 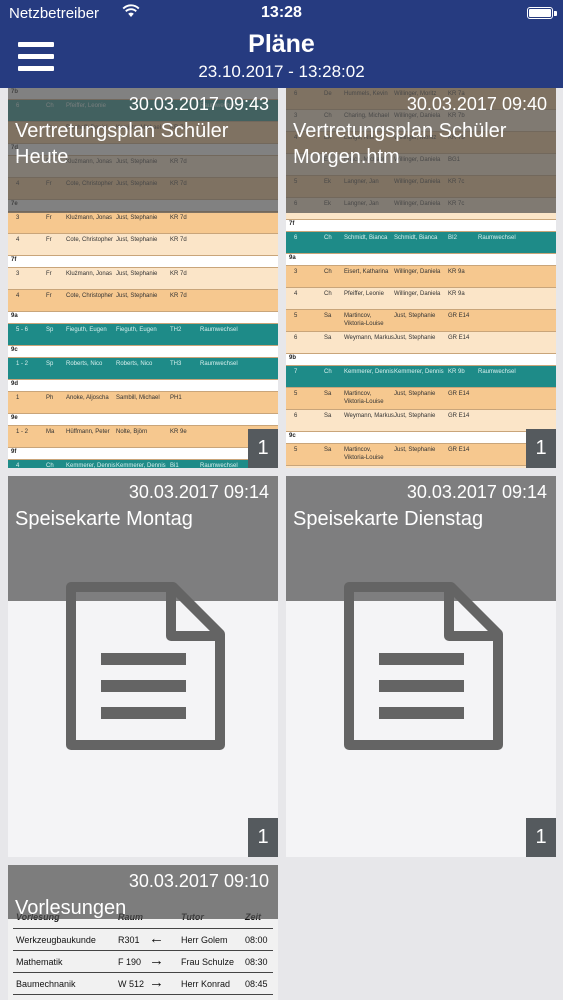 I want to click on lecture-row: Baumechnanik W 512 → Herr Konrad 08:45, so click(x=143, y=983).